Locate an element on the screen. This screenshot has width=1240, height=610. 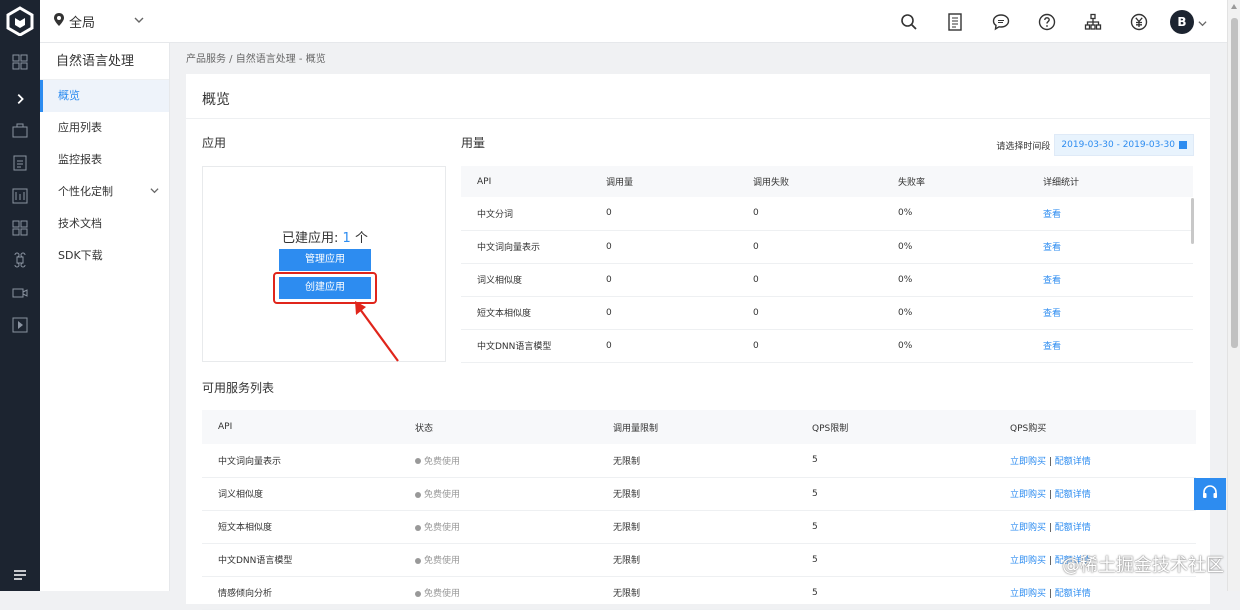
date-label: 请选择时间段 is located at coordinates (1023, 146).